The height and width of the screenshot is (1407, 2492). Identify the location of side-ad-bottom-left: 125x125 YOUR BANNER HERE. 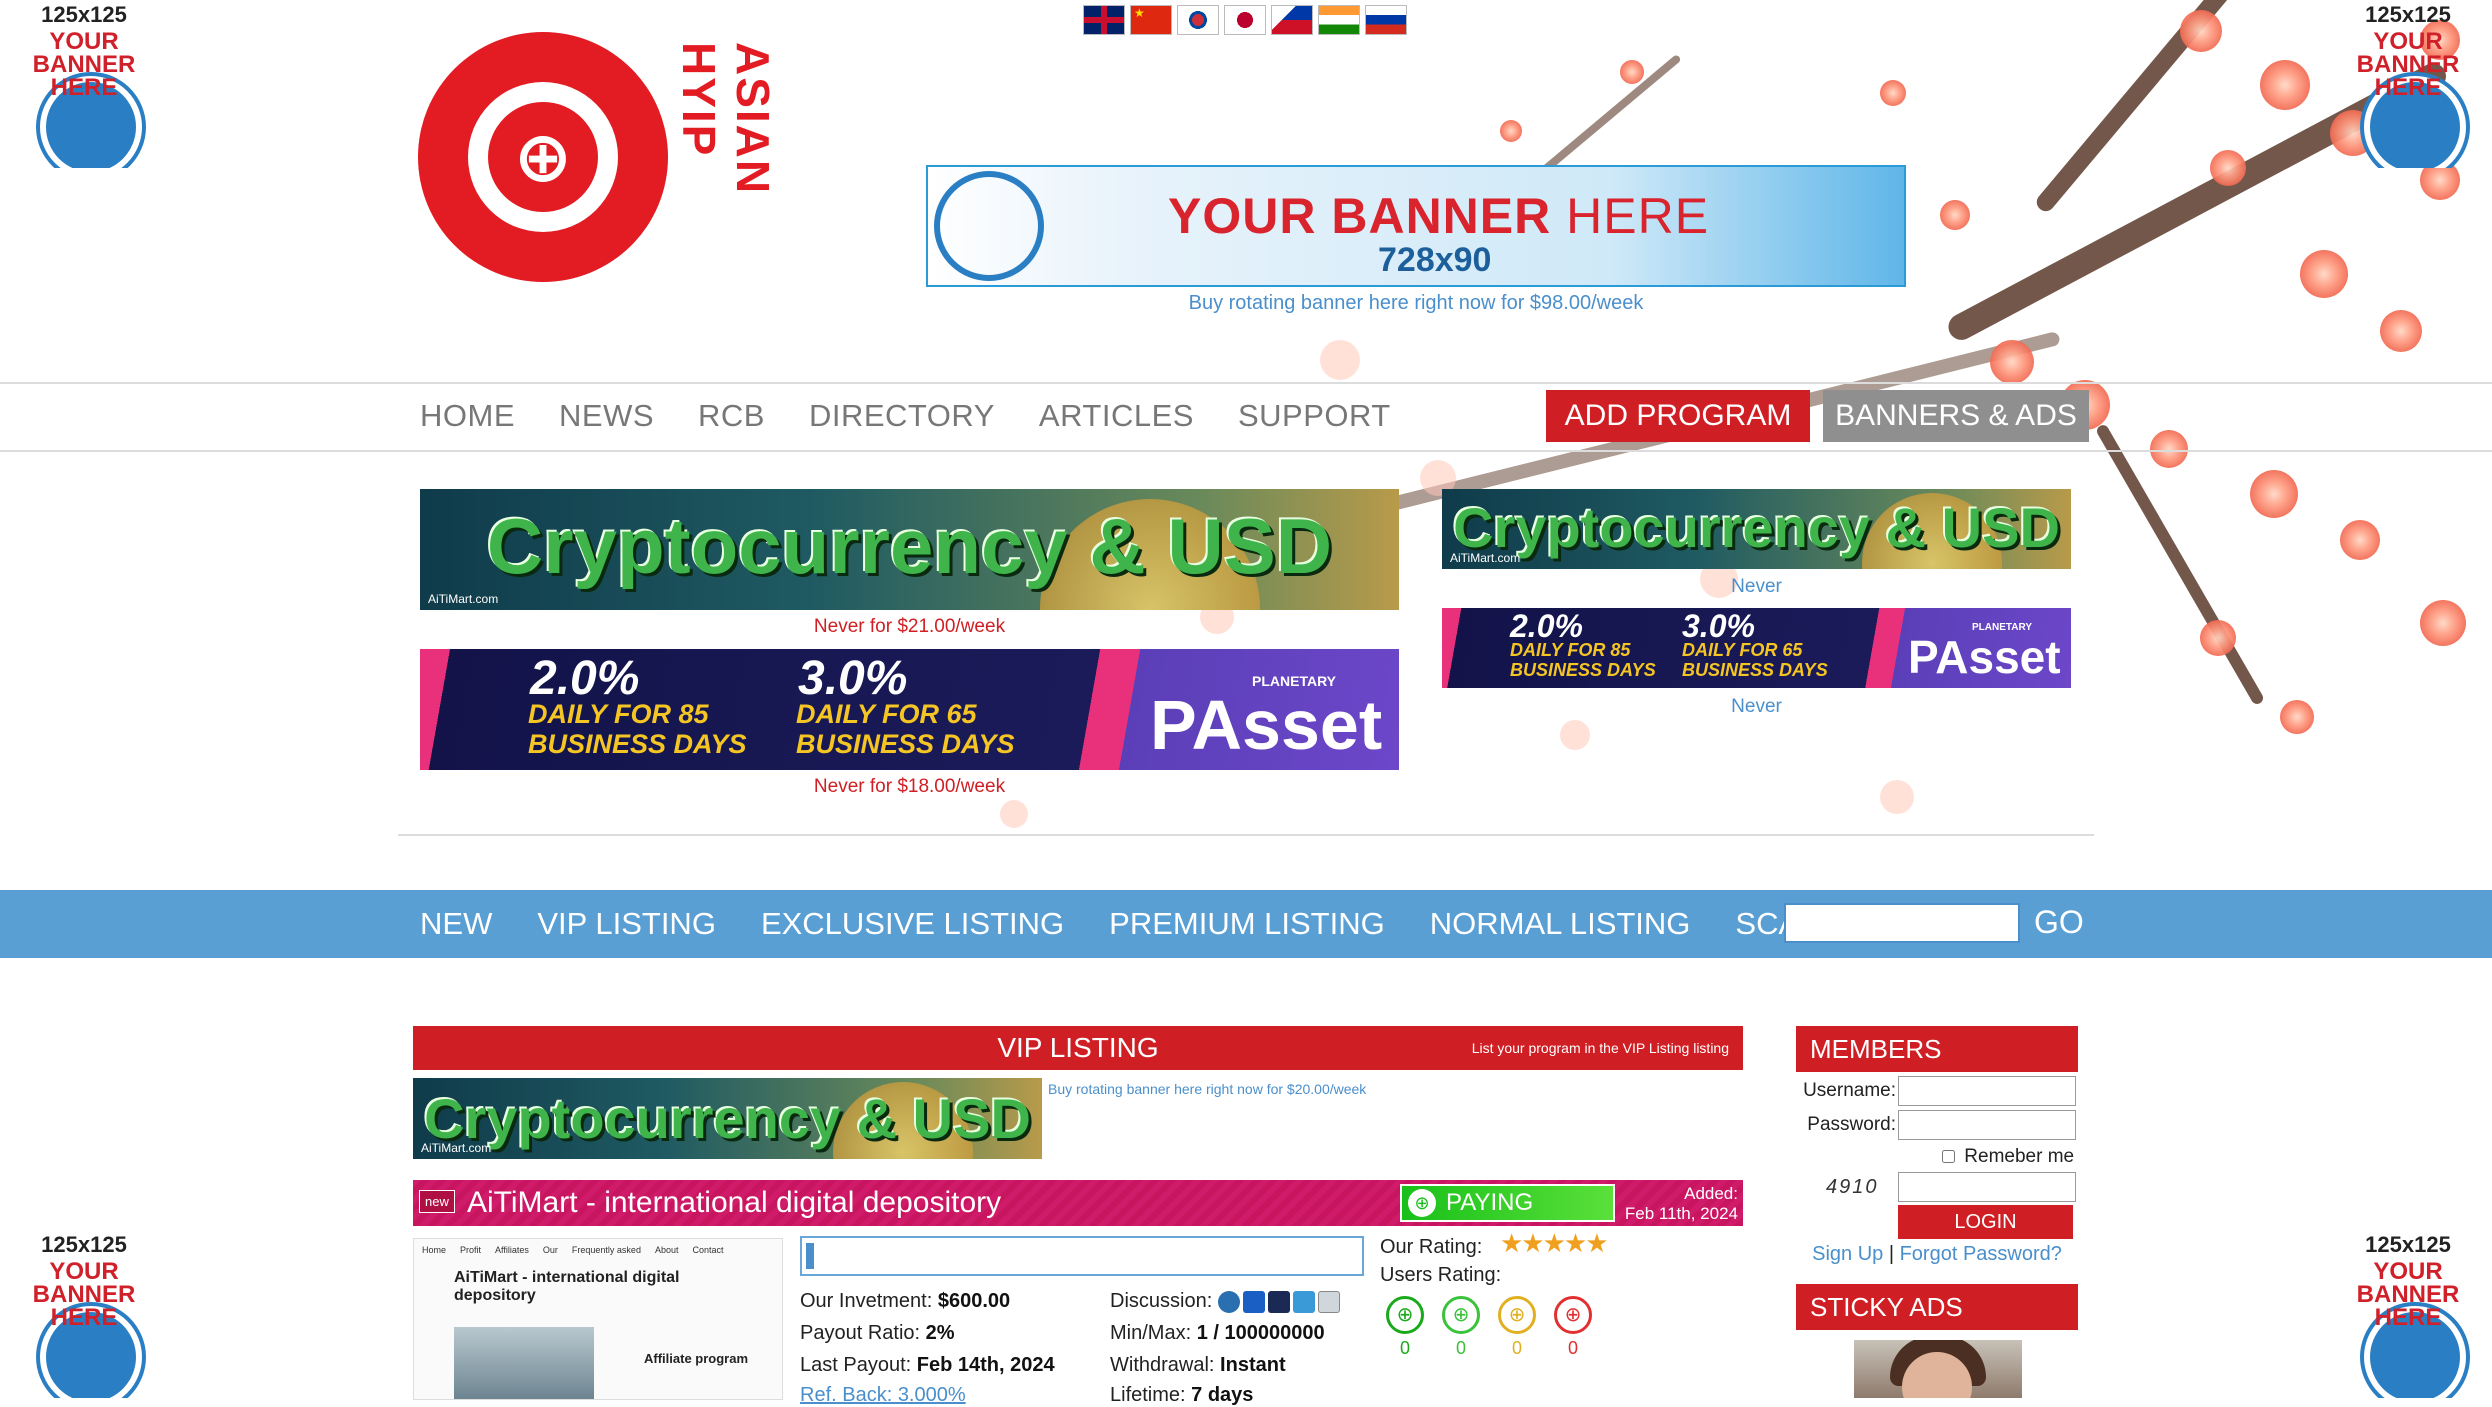
(84, 1314).